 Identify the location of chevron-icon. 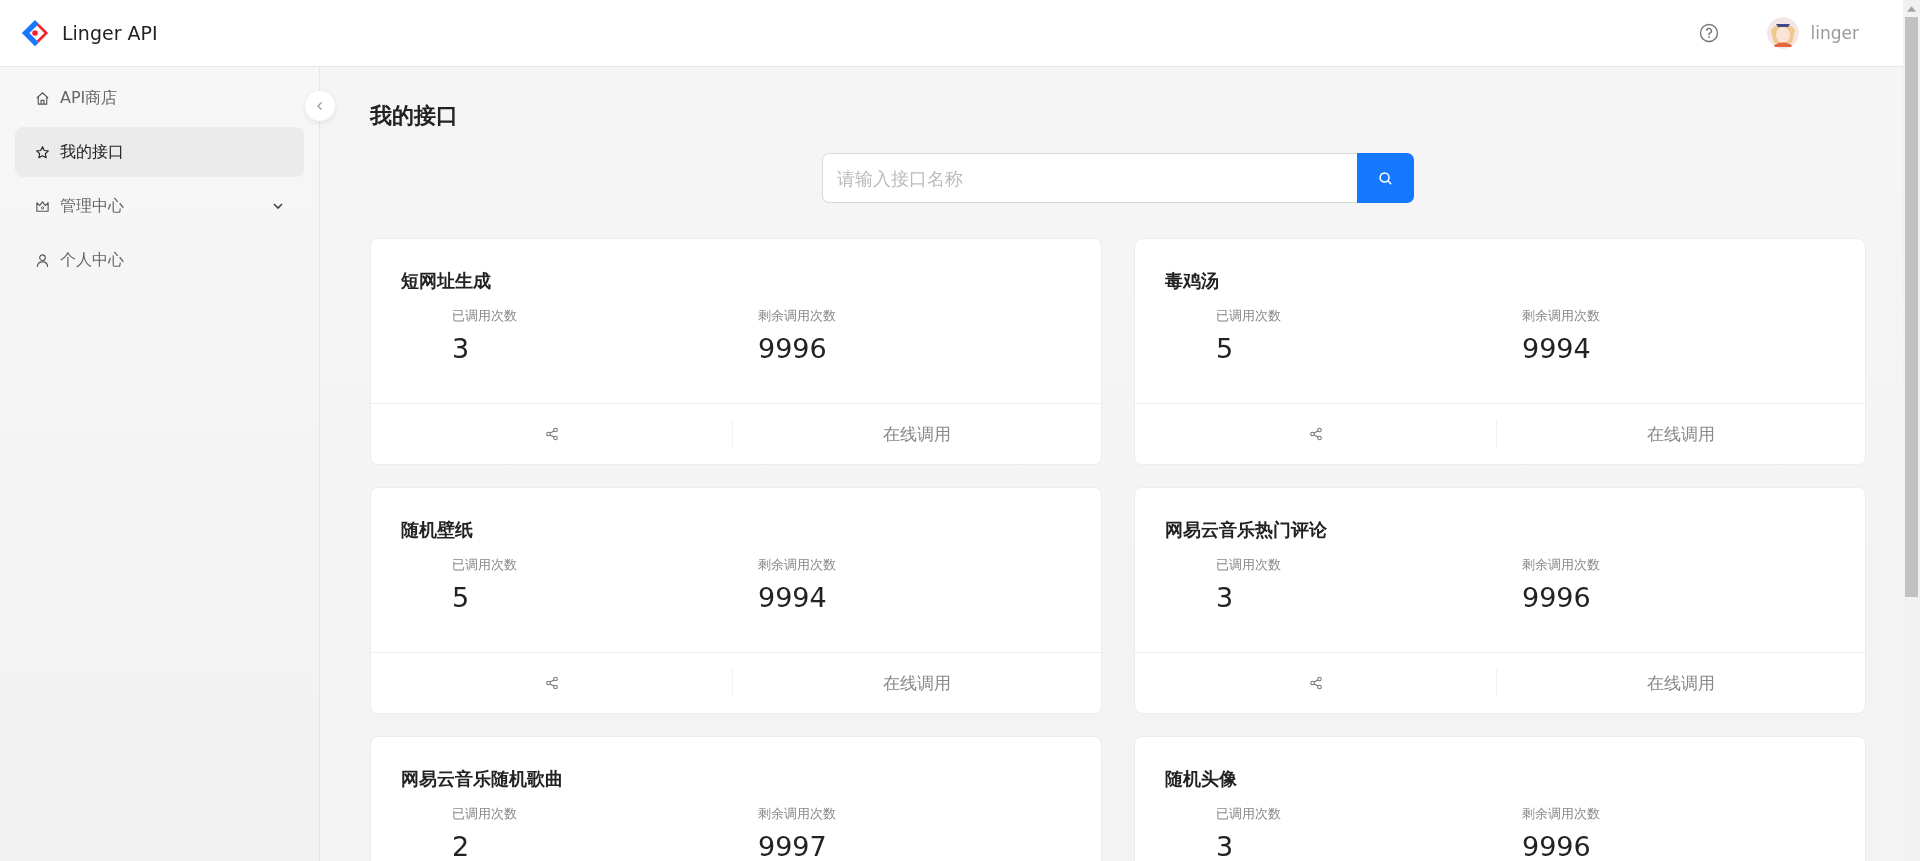
(278, 206).